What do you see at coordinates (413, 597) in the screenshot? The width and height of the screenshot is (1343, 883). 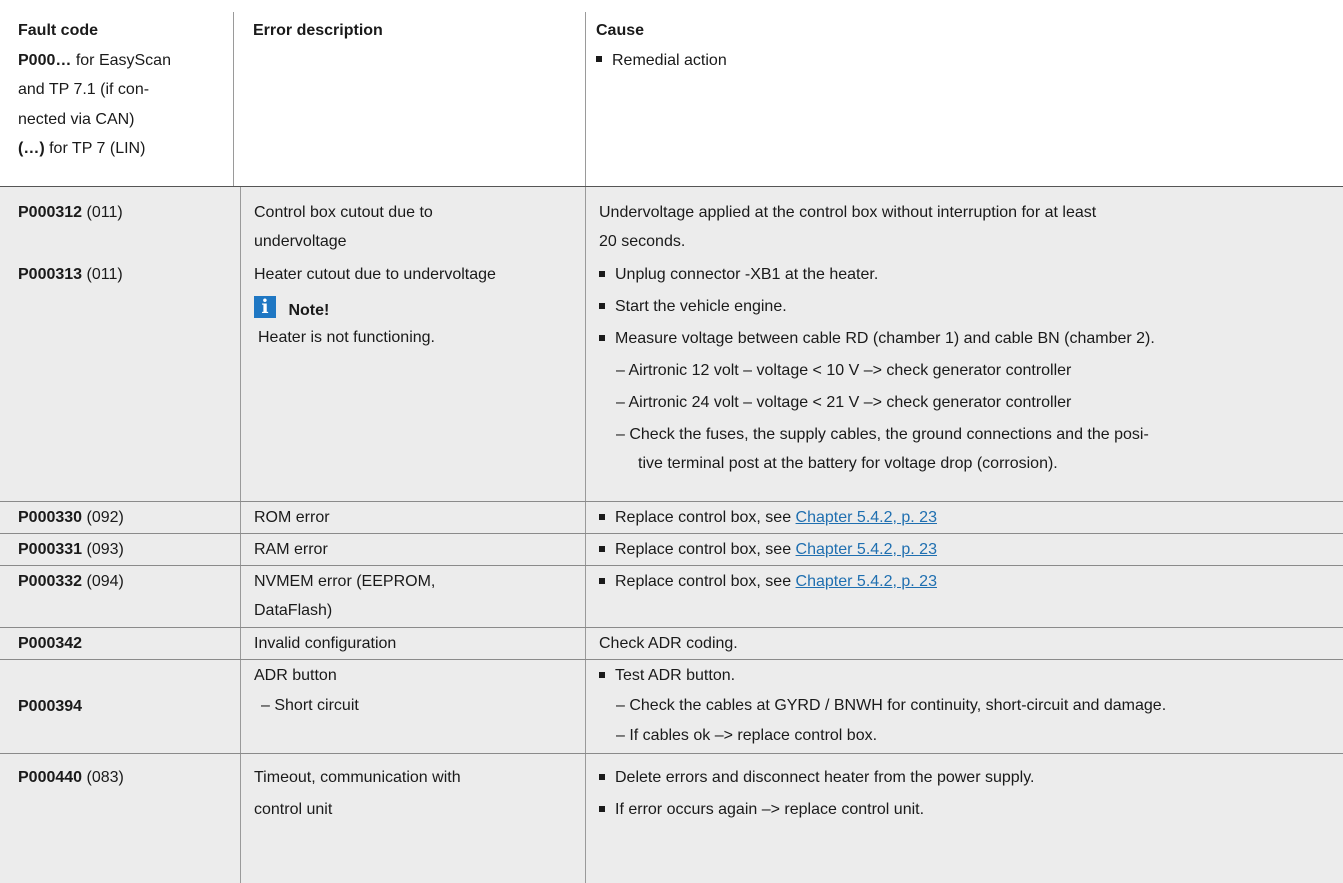 I see `error-description-cell: NVMEM error (EEPROM, DataFlash)` at bounding box center [413, 597].